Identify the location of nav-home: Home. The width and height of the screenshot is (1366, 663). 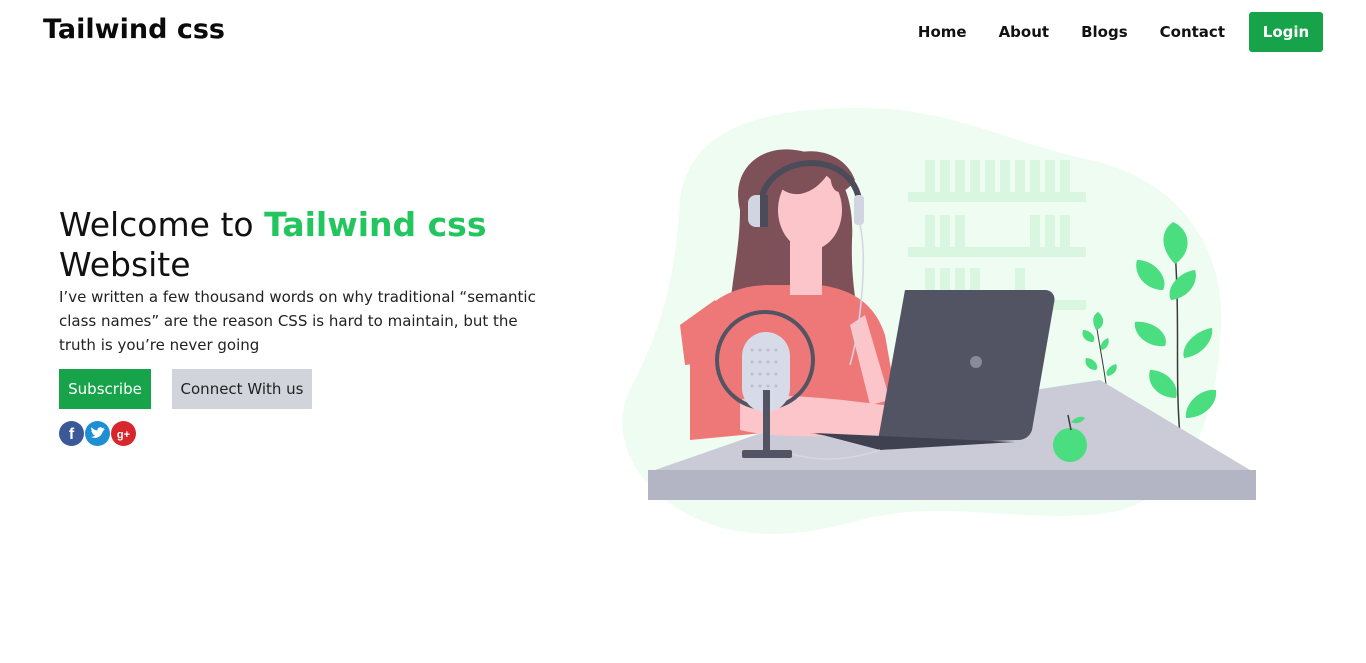
(942, 32).